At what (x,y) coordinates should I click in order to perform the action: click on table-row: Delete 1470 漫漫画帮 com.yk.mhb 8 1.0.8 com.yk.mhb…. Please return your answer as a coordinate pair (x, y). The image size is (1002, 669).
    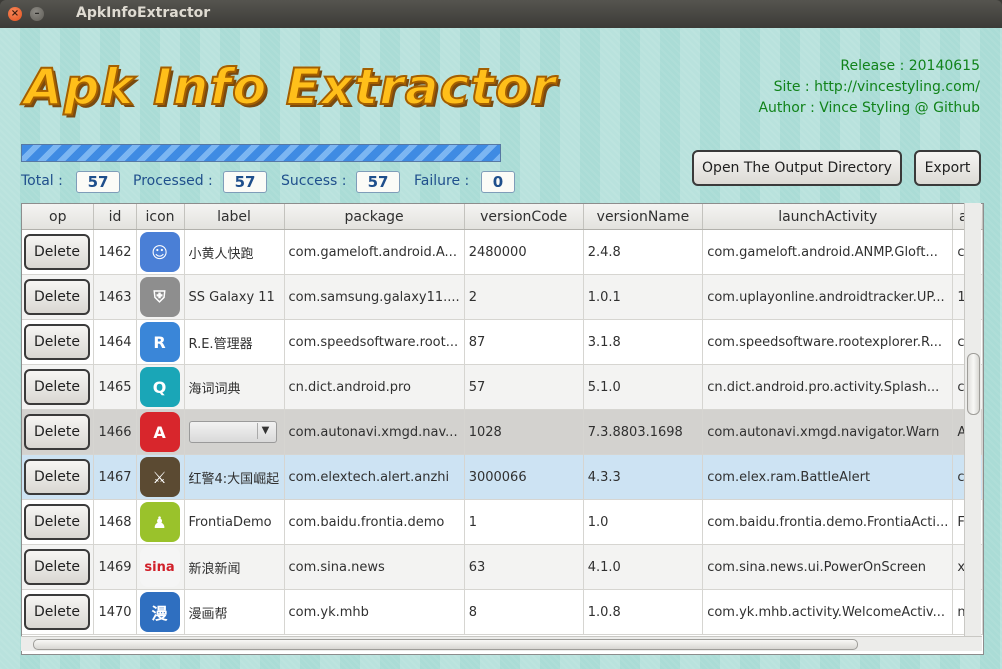
    Looking at the image, I should click on (502, 612).